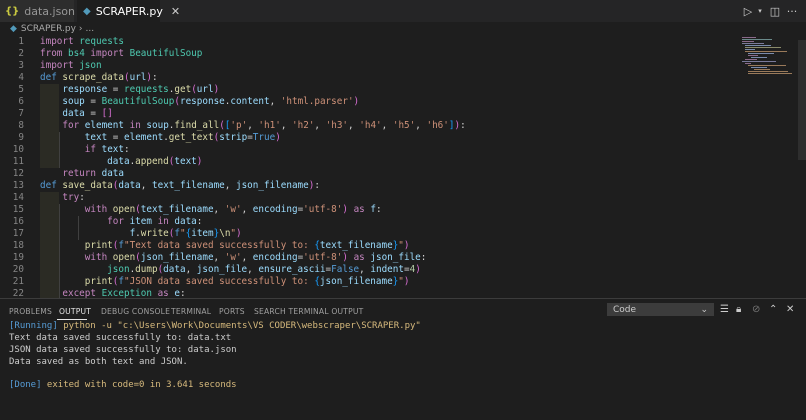 The image size is (806, 420). What do you see at coordinates (48, 29) in the screenshot?
I see `breadcrumb-file: SCRAPER.py` at bounding box center [48, 29].